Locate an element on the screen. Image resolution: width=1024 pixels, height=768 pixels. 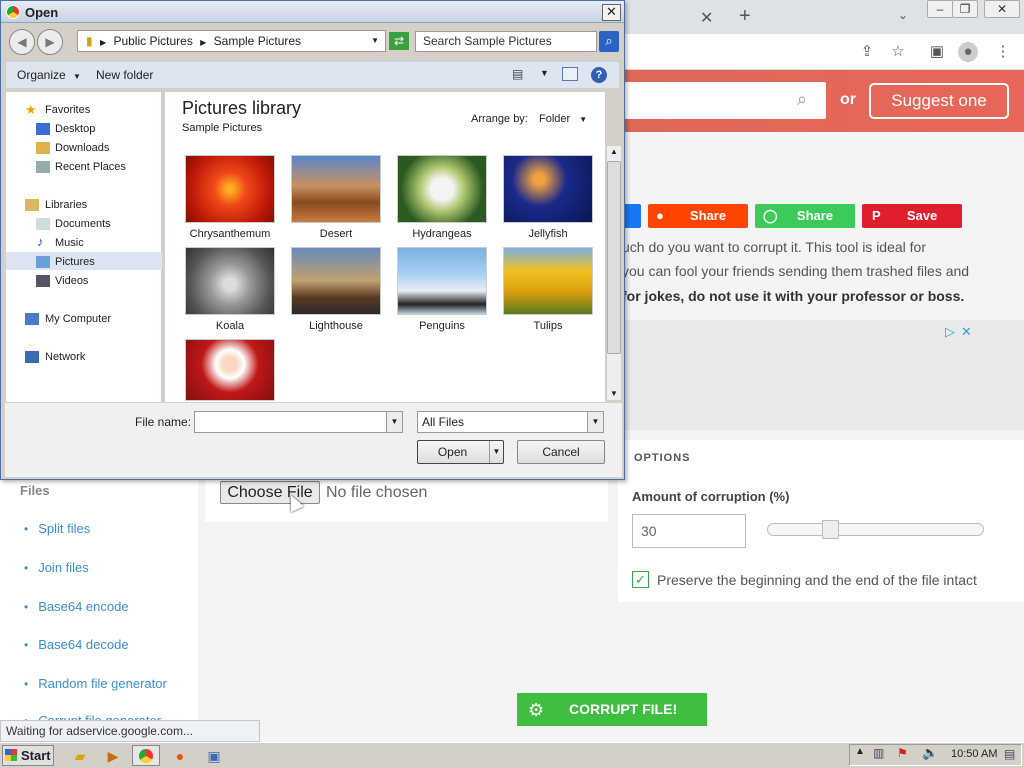
help-icon: ? is located at coordinates (599, 75).